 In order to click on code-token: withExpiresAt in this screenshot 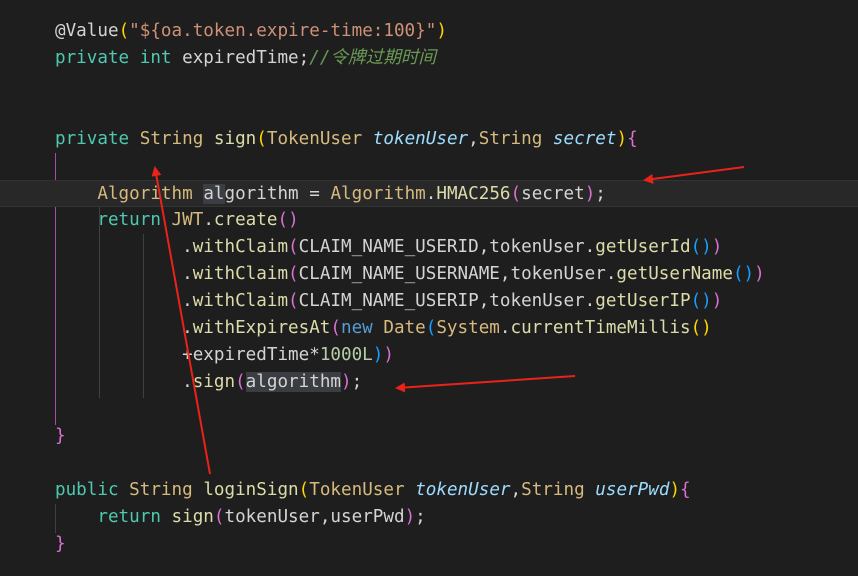, I will do `click(261, 328)`.